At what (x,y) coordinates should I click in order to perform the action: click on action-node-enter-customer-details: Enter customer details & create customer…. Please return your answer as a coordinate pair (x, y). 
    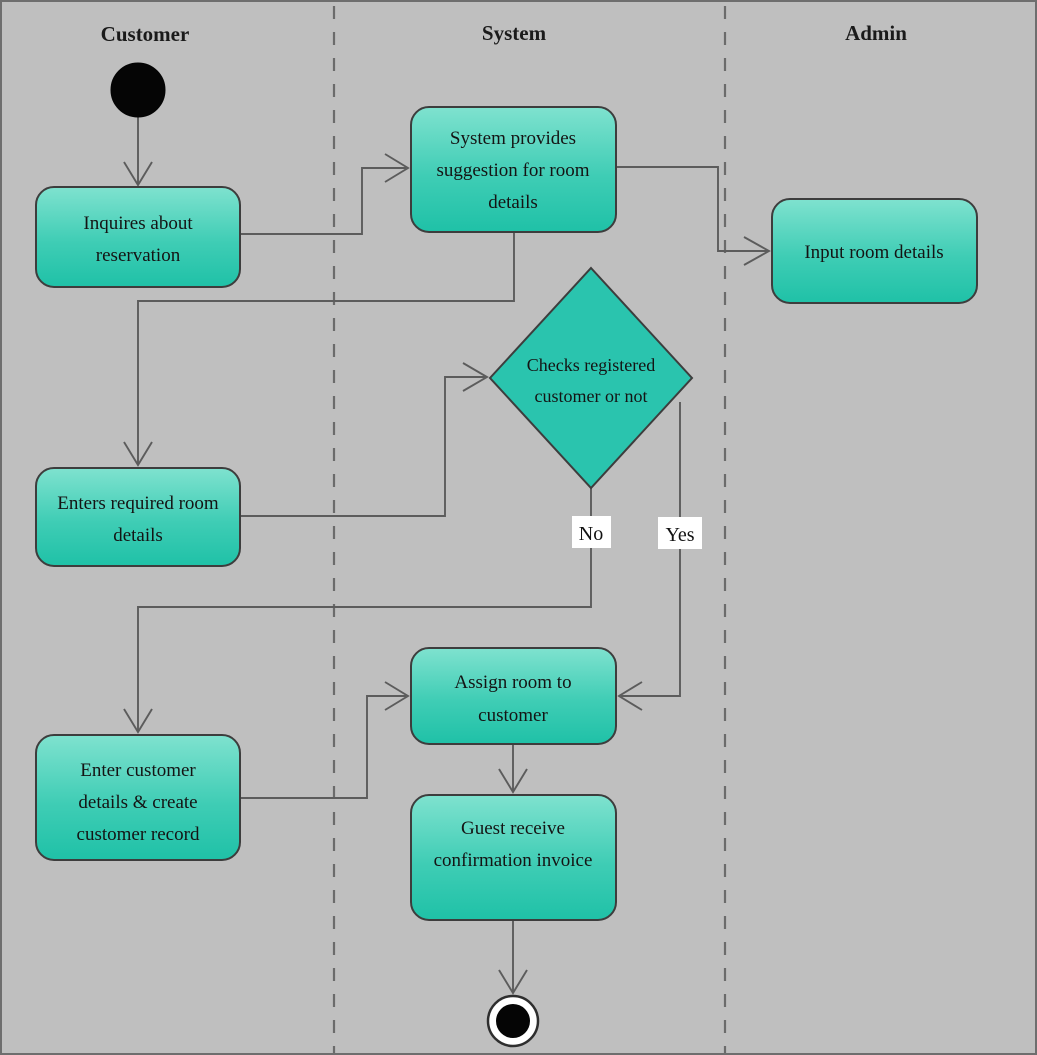
    Looking at the image, I should click on (138, 797).